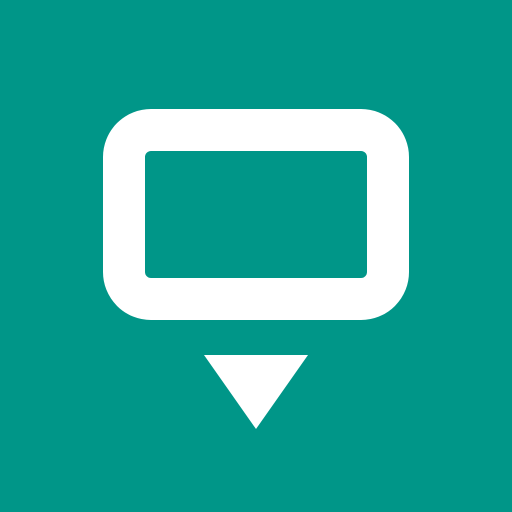  Describe the element at coordinates (256, 392) in the screenshot. I see `down-triangle-pointer-icon` at that location.